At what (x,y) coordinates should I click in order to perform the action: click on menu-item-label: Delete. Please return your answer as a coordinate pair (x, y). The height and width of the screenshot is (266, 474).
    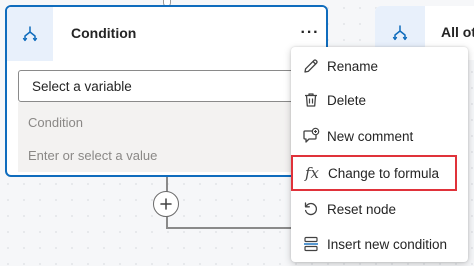
    Looking at the image, I should click on (347, 100).